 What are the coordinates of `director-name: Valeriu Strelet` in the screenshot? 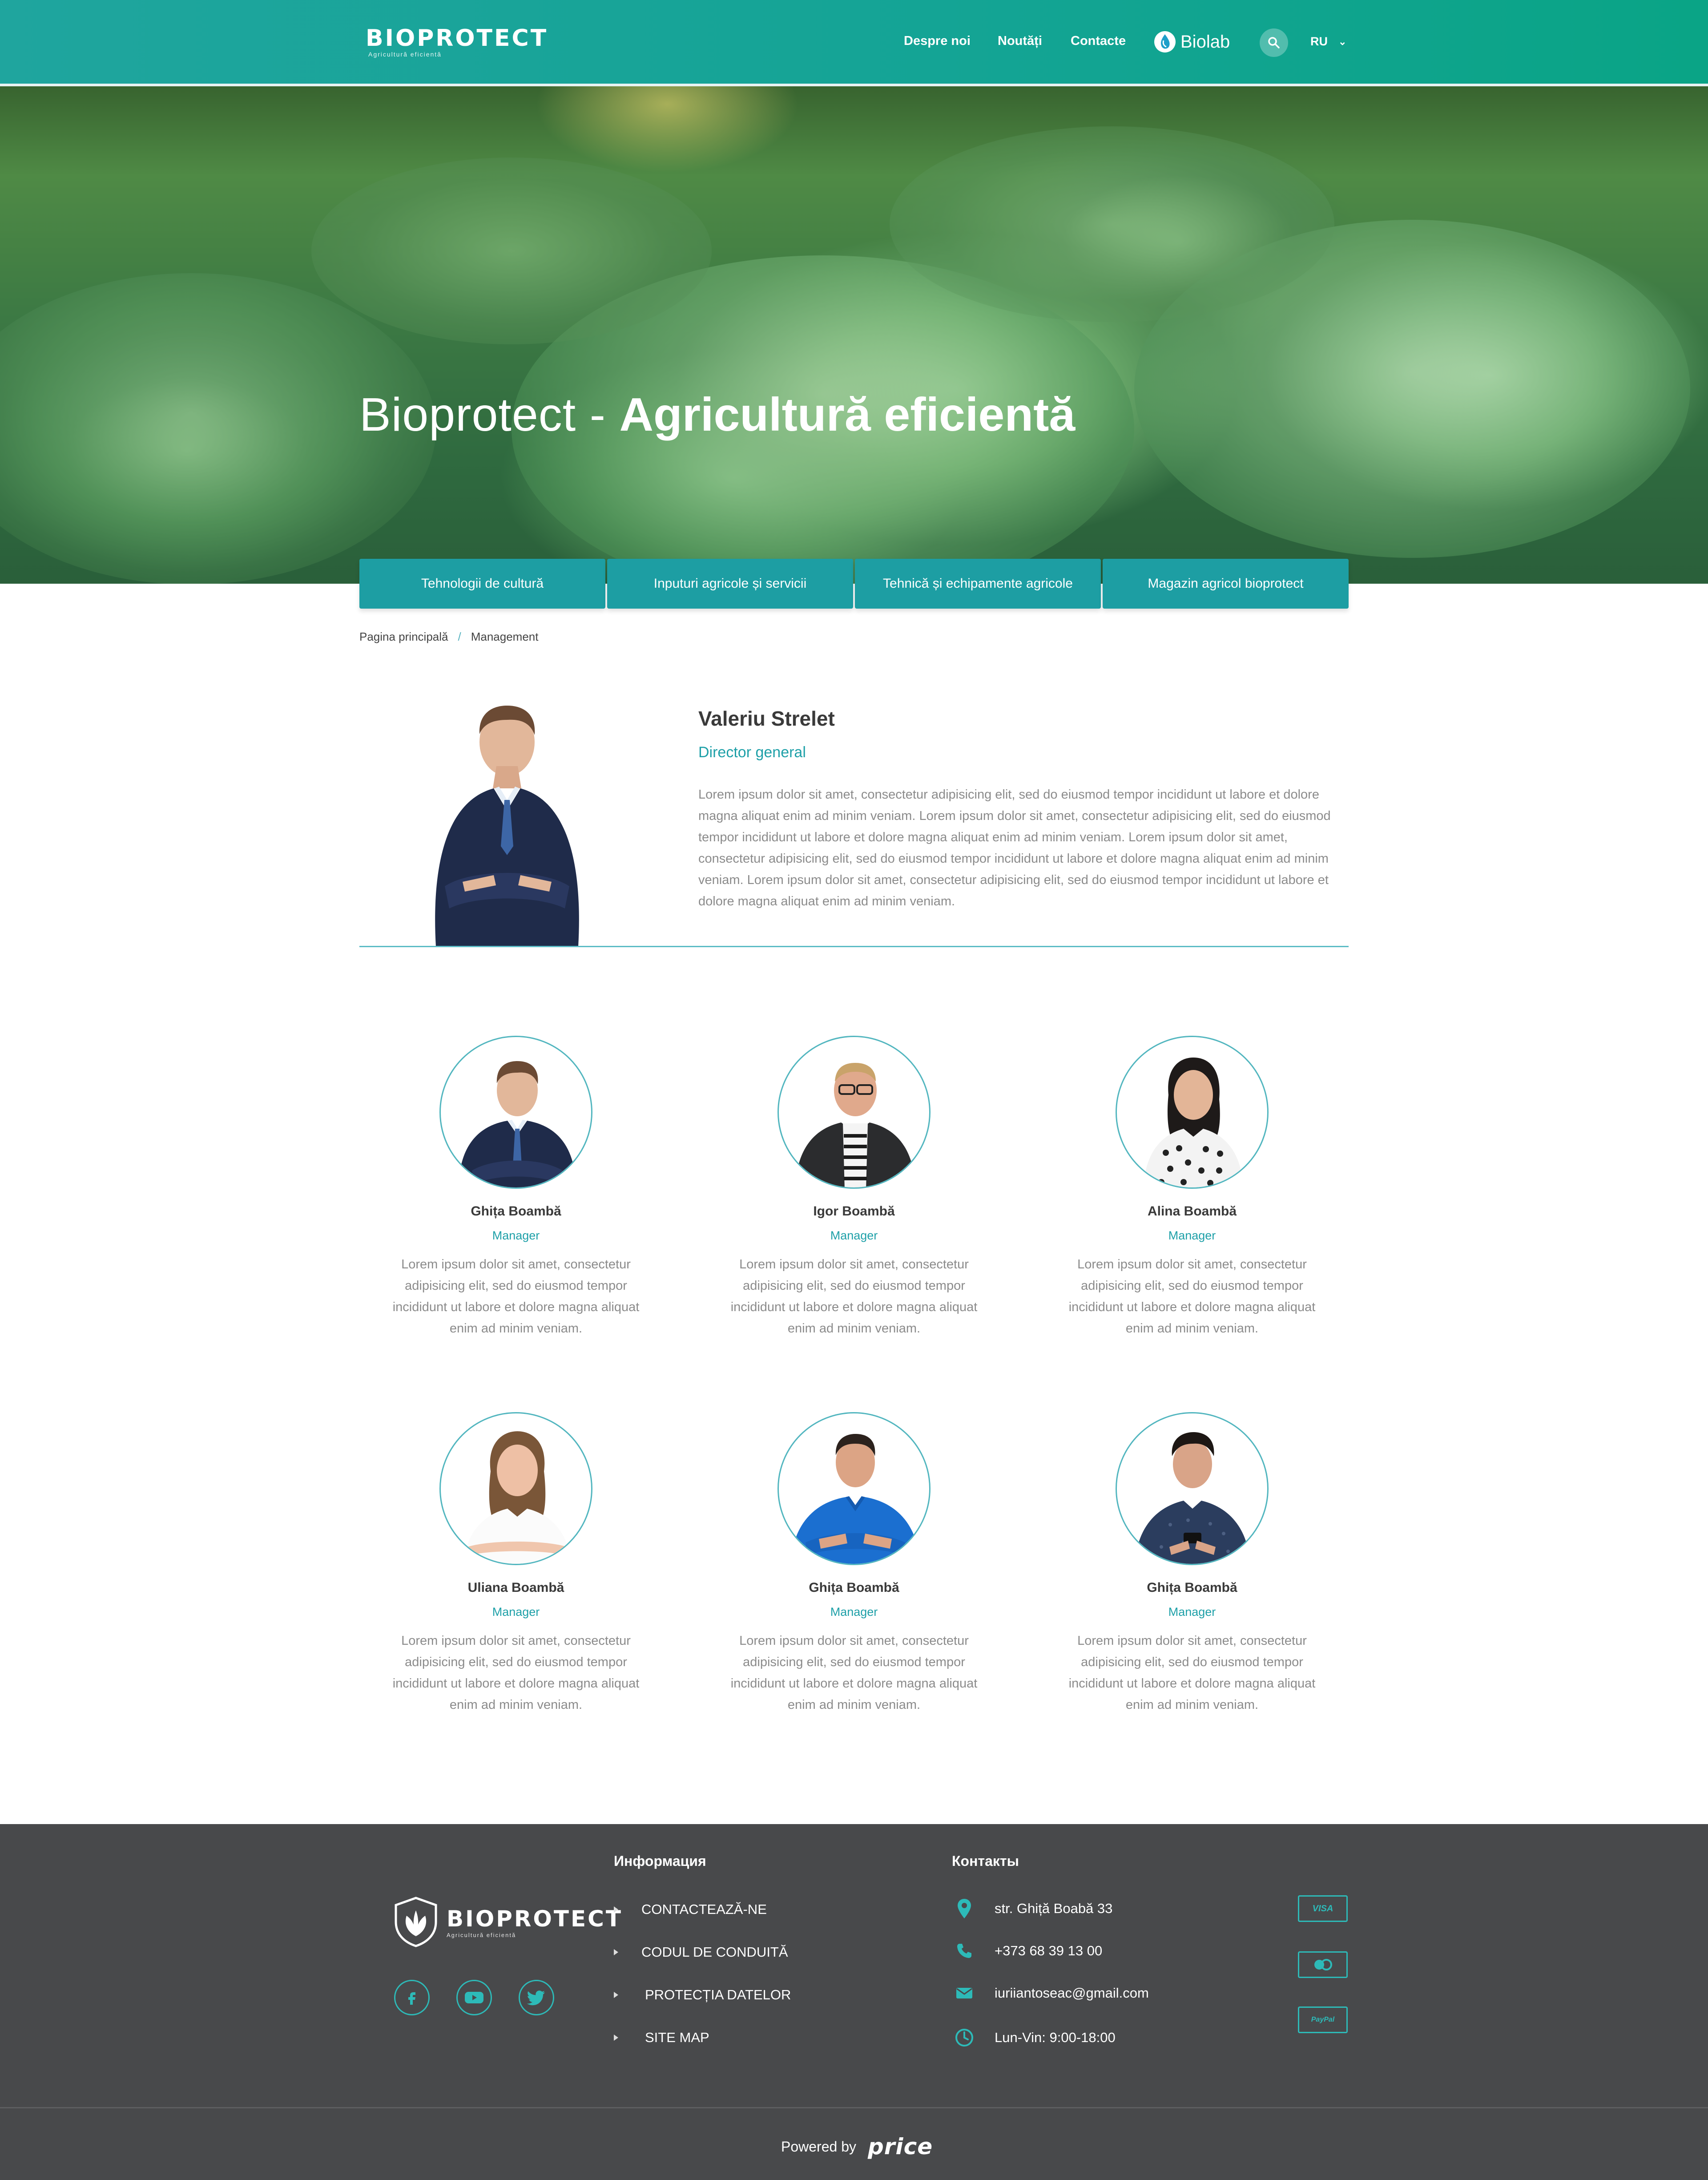 It's located at (766, 718).